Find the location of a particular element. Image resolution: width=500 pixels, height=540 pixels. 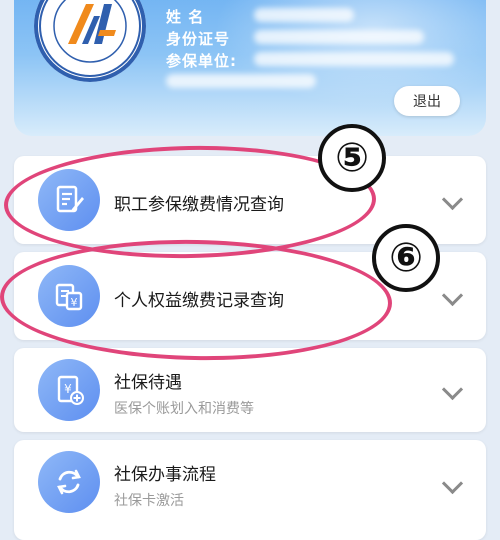

menu-item-social-security-benefits: ¥ 社保待遇 医保个账划入和消费等 is located at coordinates (250, 390).